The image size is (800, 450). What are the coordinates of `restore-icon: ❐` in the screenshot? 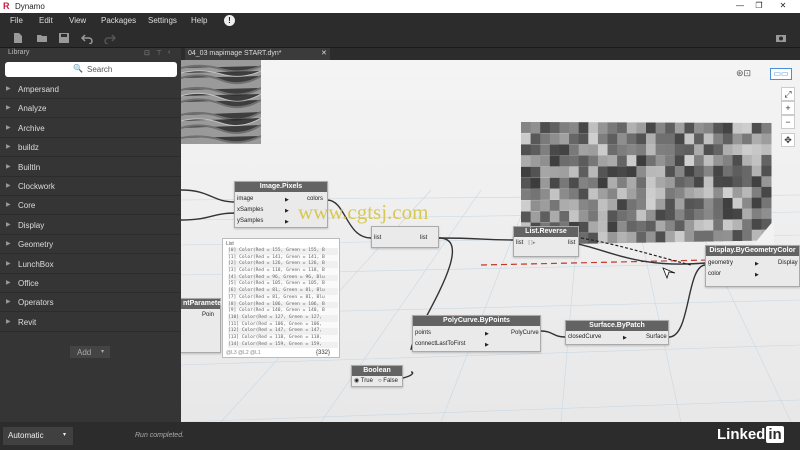 It's located at (759, 6).